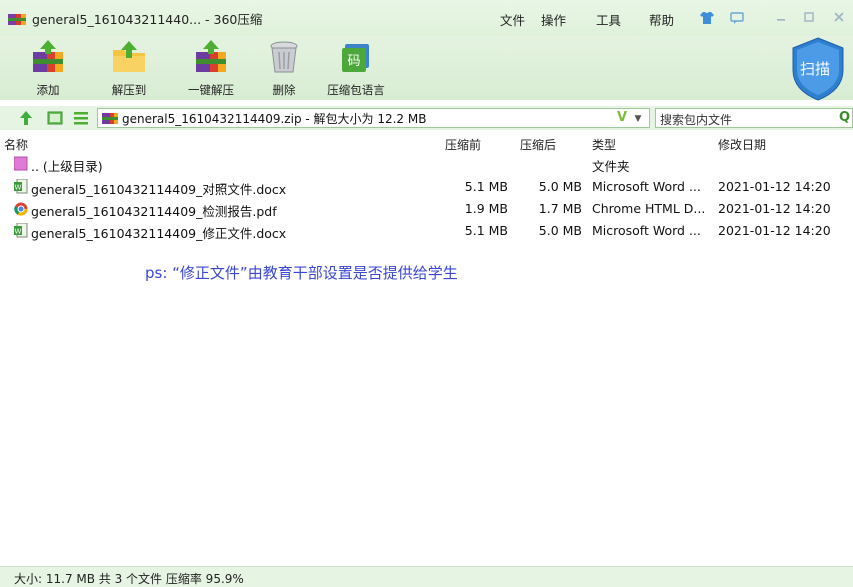  I want to click on minimize-button, so click(781, 17).